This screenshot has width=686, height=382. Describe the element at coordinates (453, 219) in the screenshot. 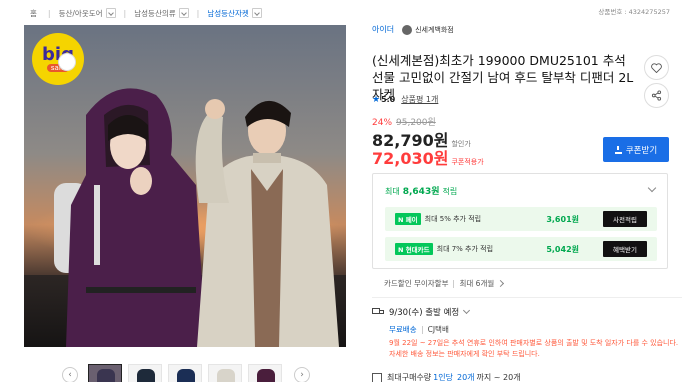

I see `card-benefit-desc: 최대 5% 추가 적립` at that location.